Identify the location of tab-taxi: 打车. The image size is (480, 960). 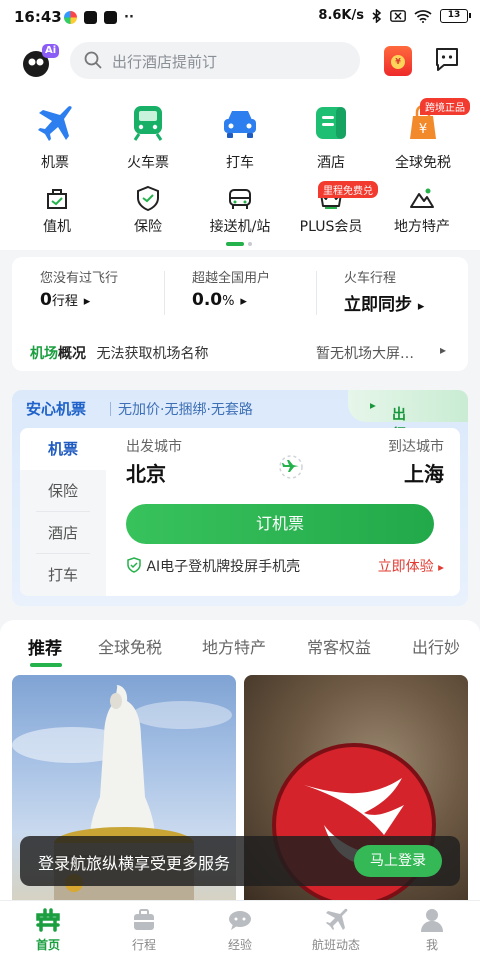
(63, 575).